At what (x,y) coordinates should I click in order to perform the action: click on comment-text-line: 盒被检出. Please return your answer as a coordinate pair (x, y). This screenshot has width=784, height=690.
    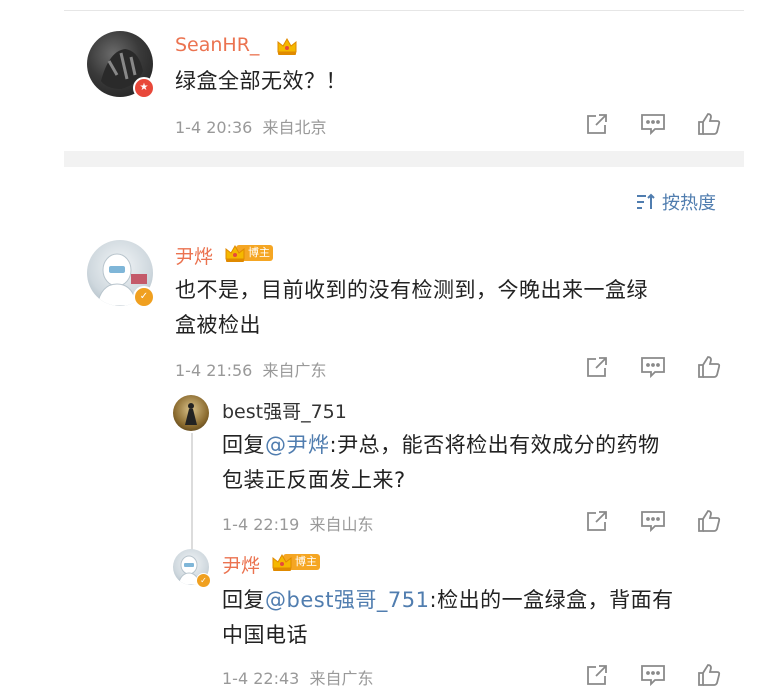
    Looking at the image, I should click on (218, 325).